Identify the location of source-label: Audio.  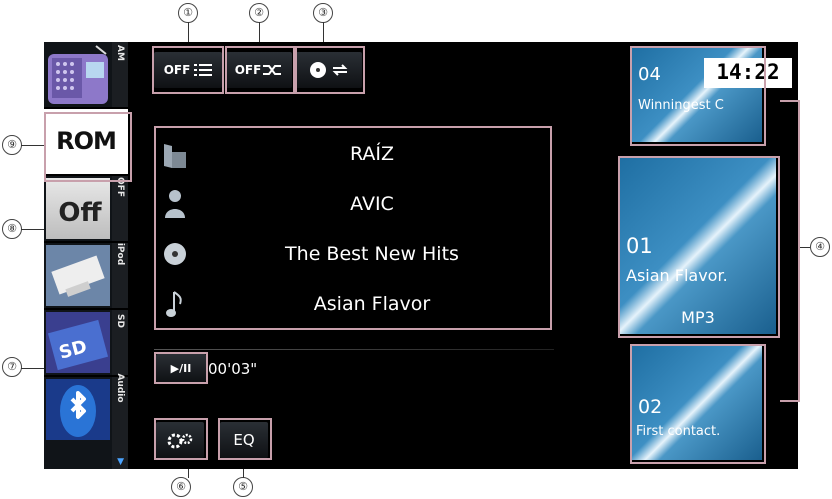
(120, 388).